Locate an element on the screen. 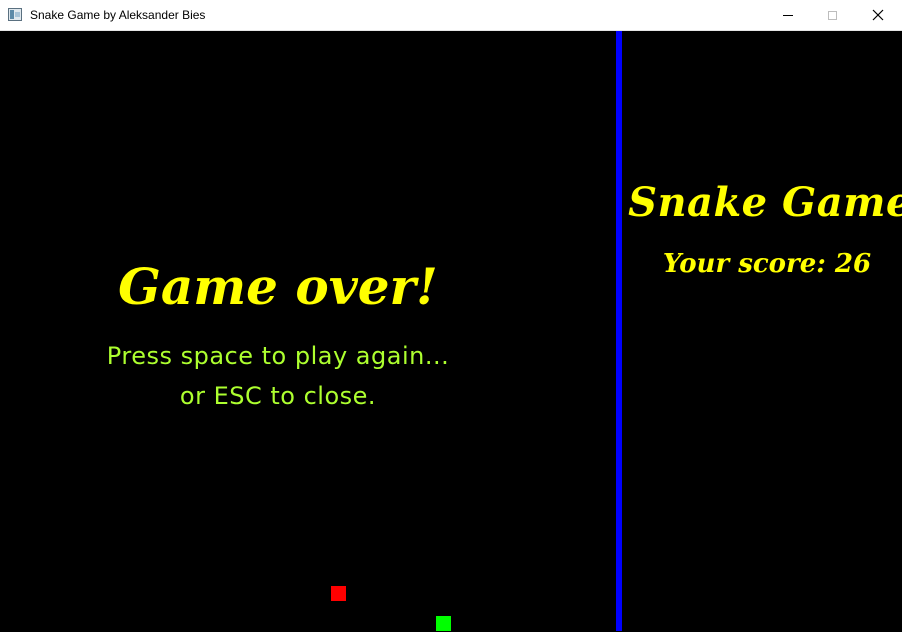 The image size is (902, 632). close-icon is located at coordinates (878, 15).